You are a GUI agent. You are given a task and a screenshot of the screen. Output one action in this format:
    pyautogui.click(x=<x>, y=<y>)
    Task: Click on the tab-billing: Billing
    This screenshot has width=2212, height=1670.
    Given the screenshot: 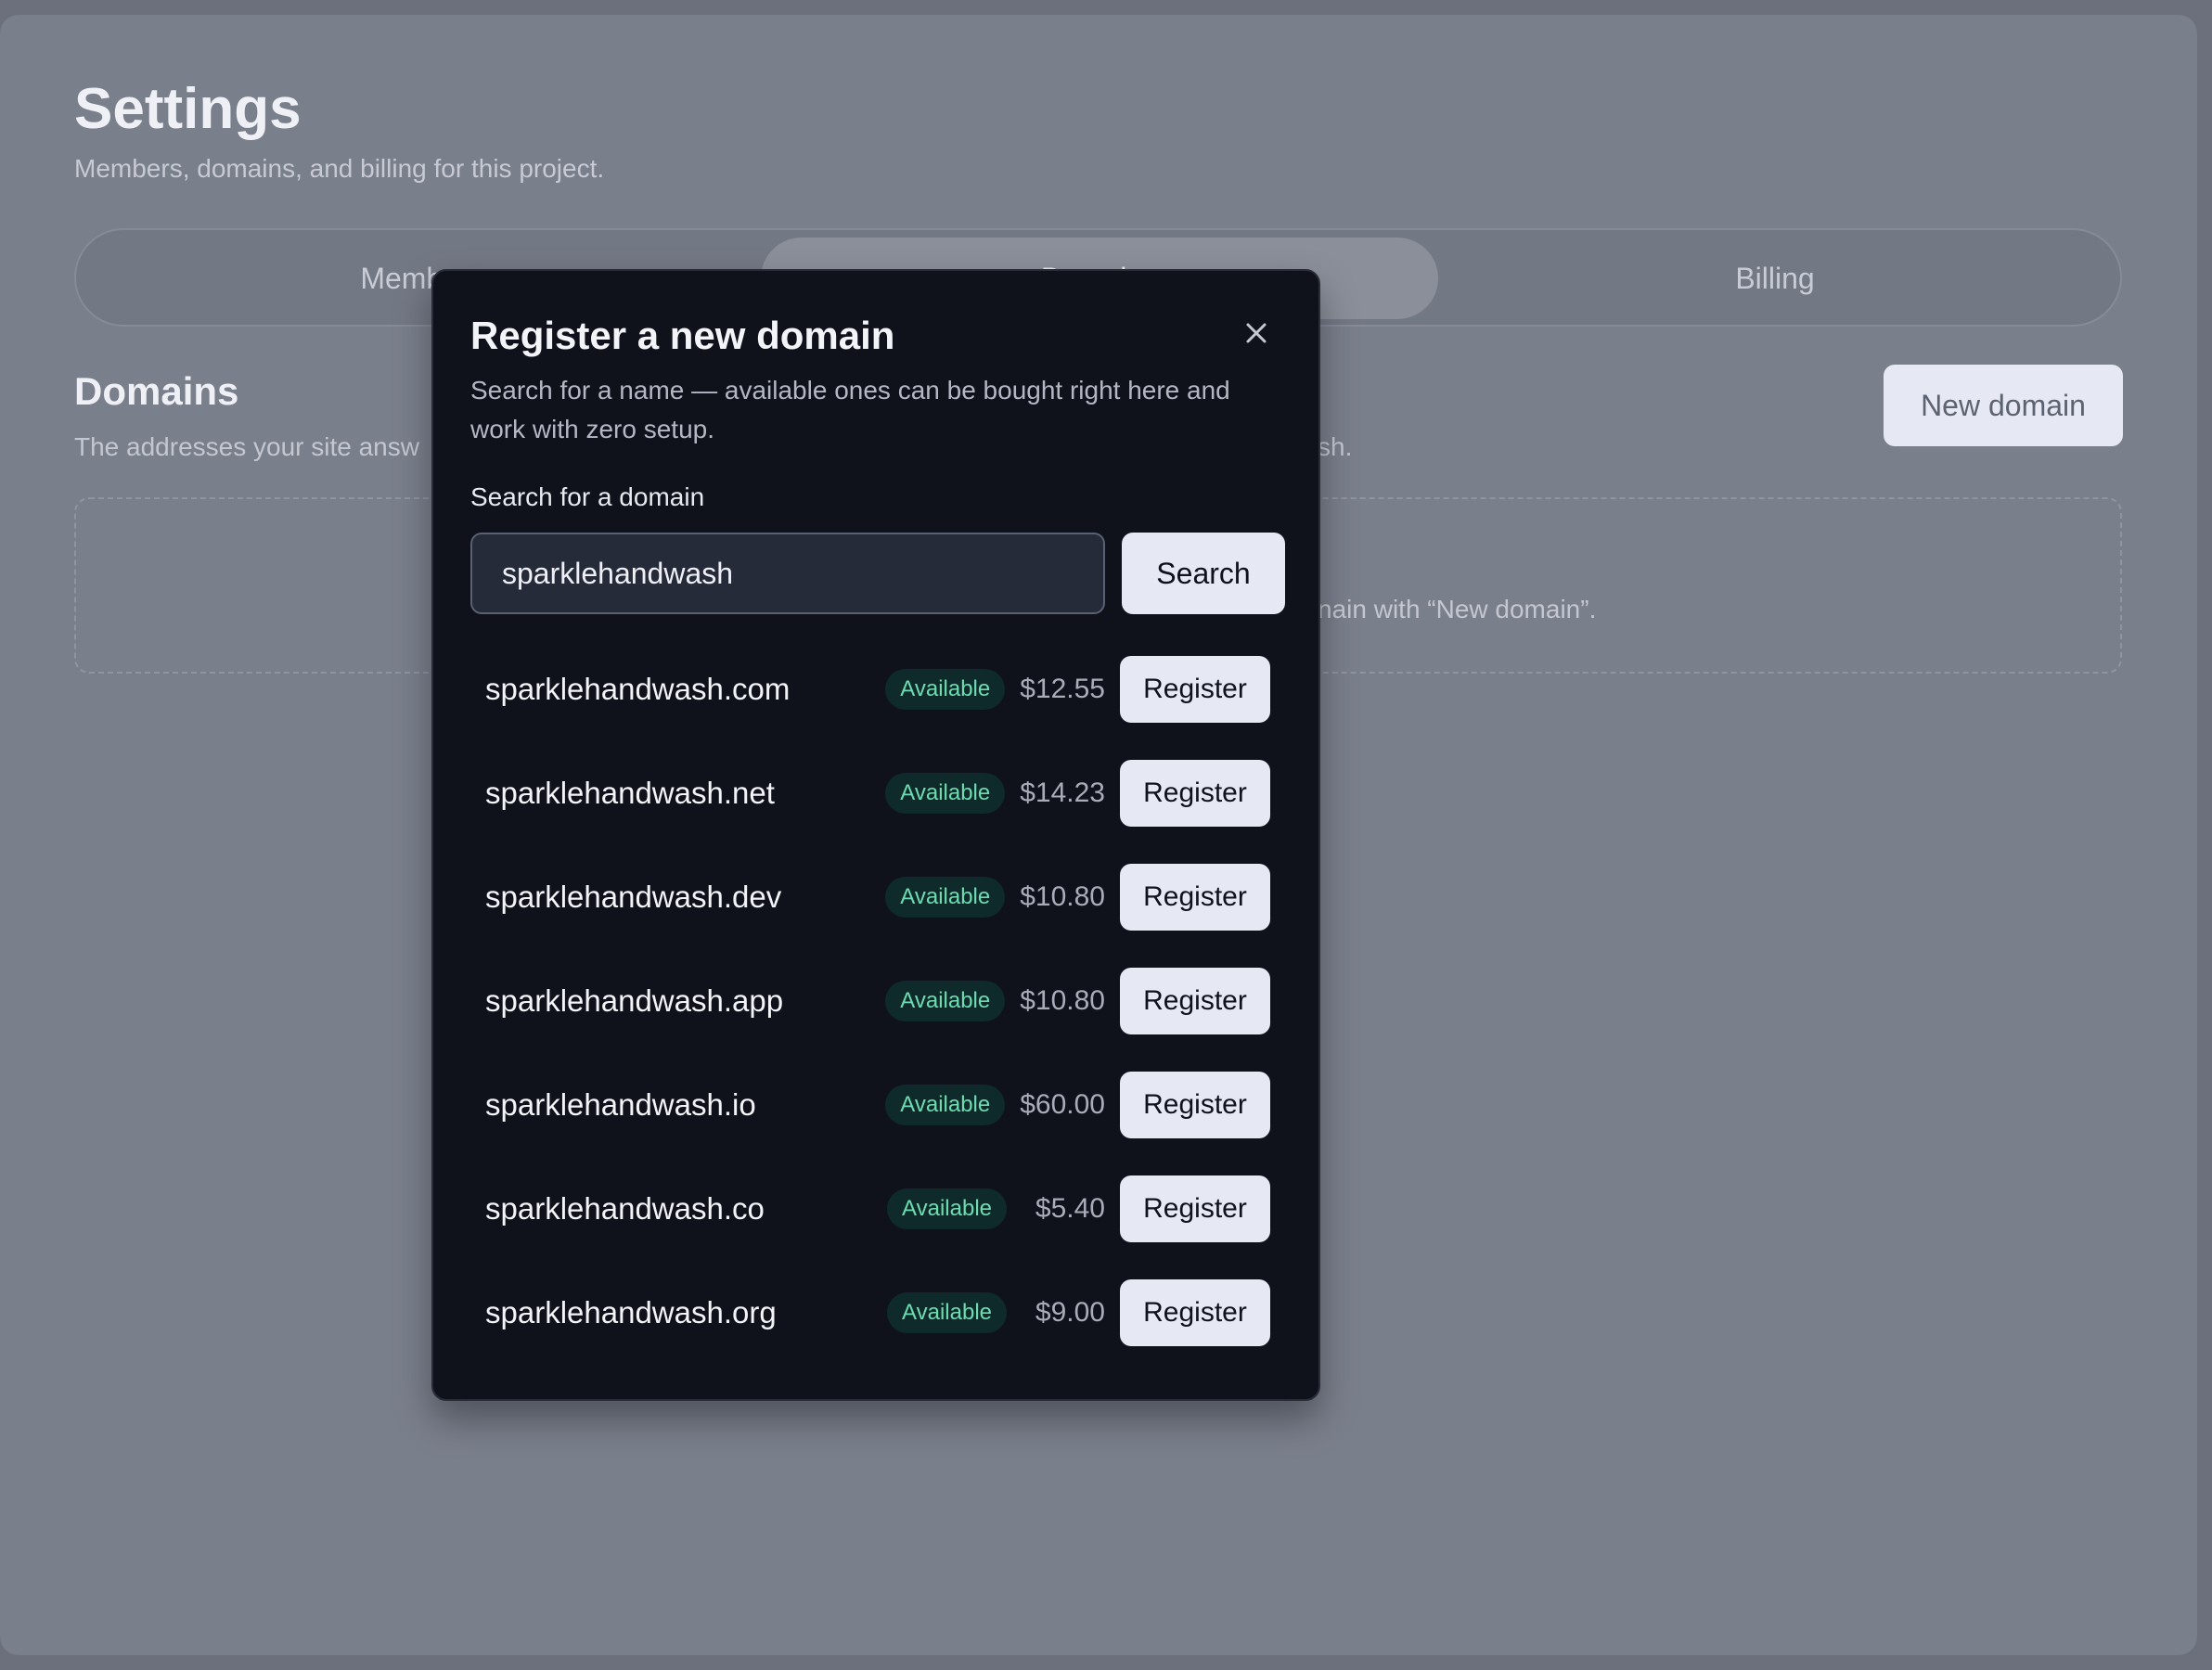 What is the action you would take?
    pyautogui.click(x=1775, y=278)
    